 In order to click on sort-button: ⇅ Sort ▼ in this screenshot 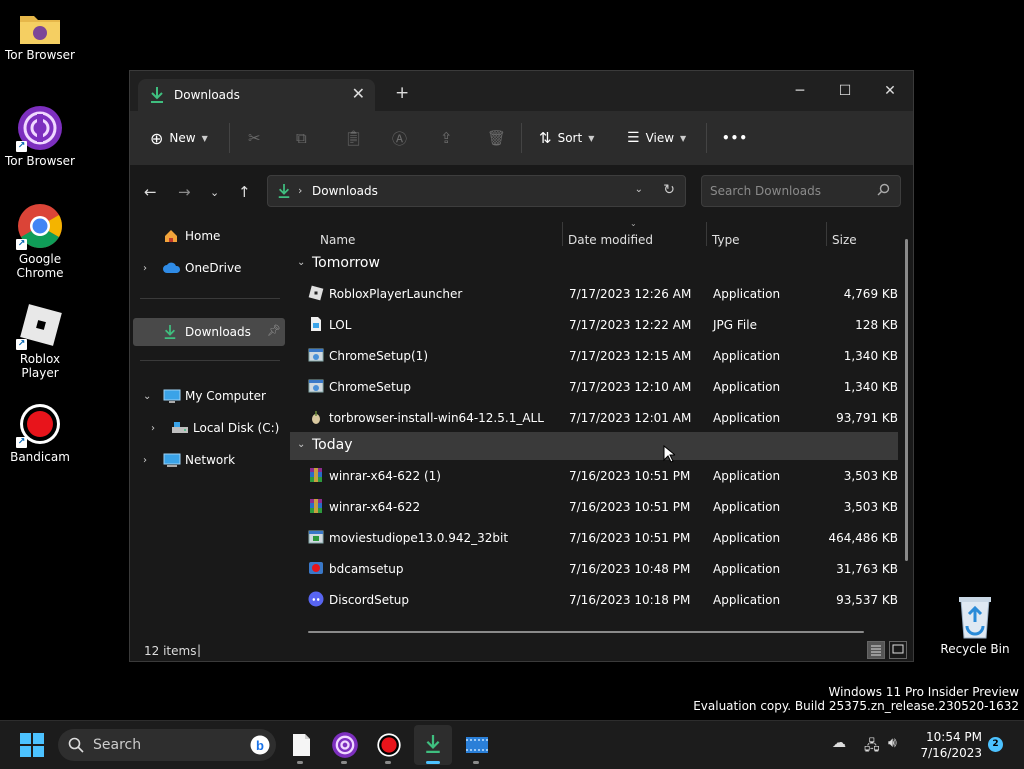, I will do `click(566, 138)`.